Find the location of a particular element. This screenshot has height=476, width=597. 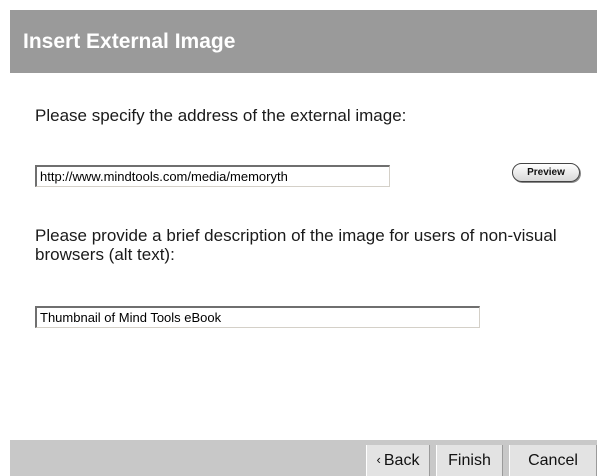

finish-button: Finish is located at coordinates (469, 460).